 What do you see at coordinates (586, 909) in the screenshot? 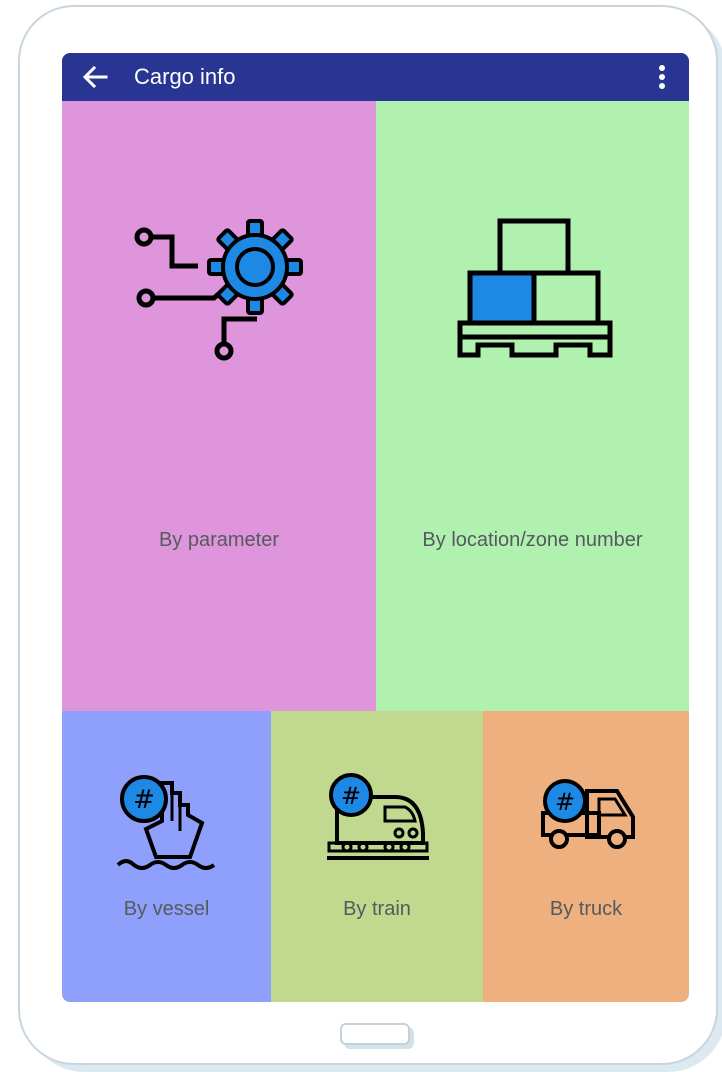
I see `tile-label-truck: By truck` at bounding box center [586, 909].